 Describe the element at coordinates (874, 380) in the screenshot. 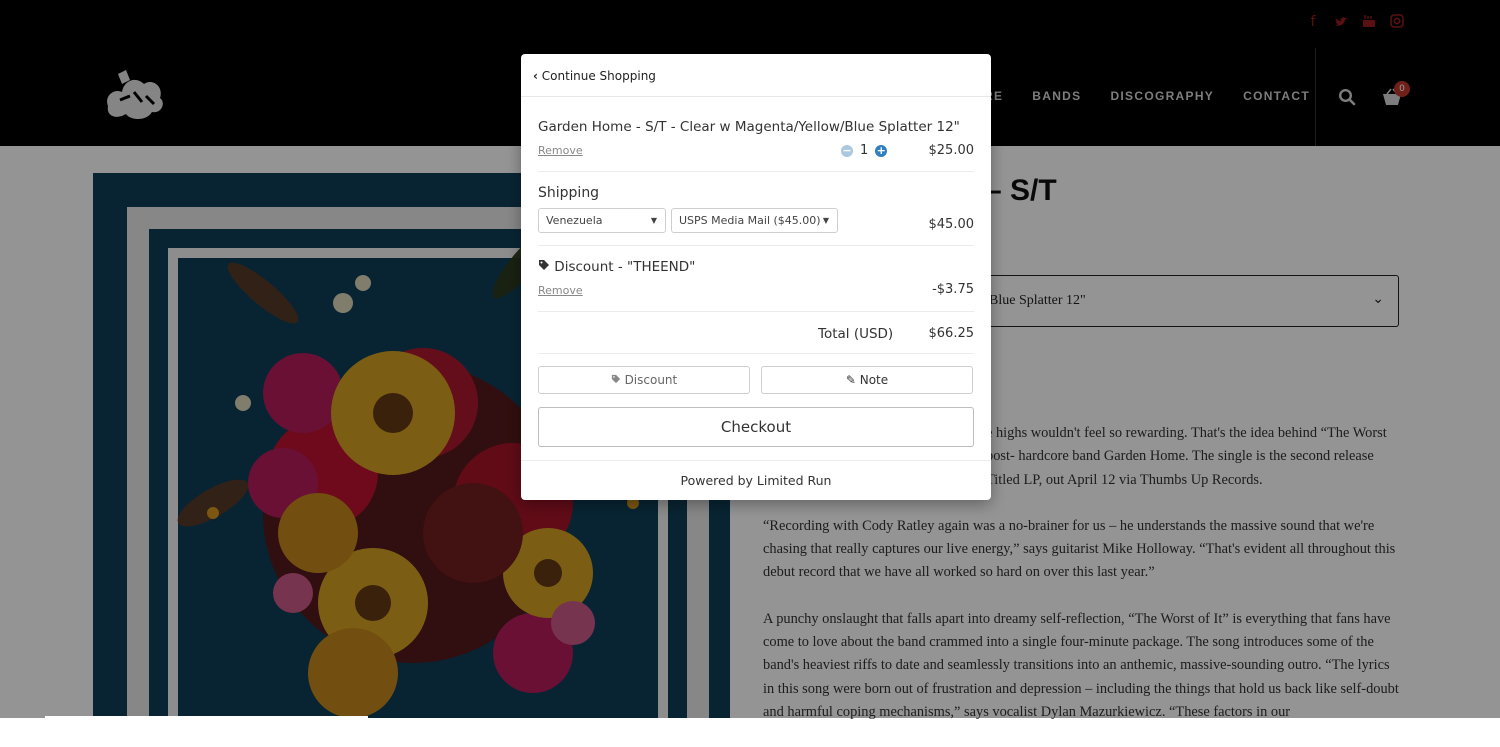

I see `note-button-label: Note` at that location.